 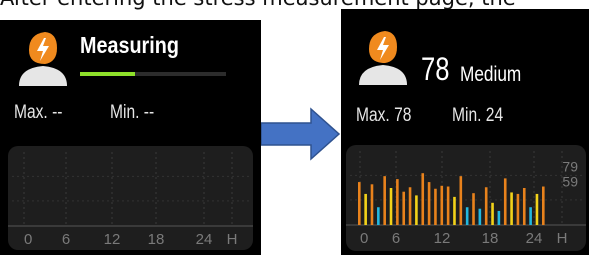 I want to click on measuring-status-text: Measuring, so click(x=129, y=45).